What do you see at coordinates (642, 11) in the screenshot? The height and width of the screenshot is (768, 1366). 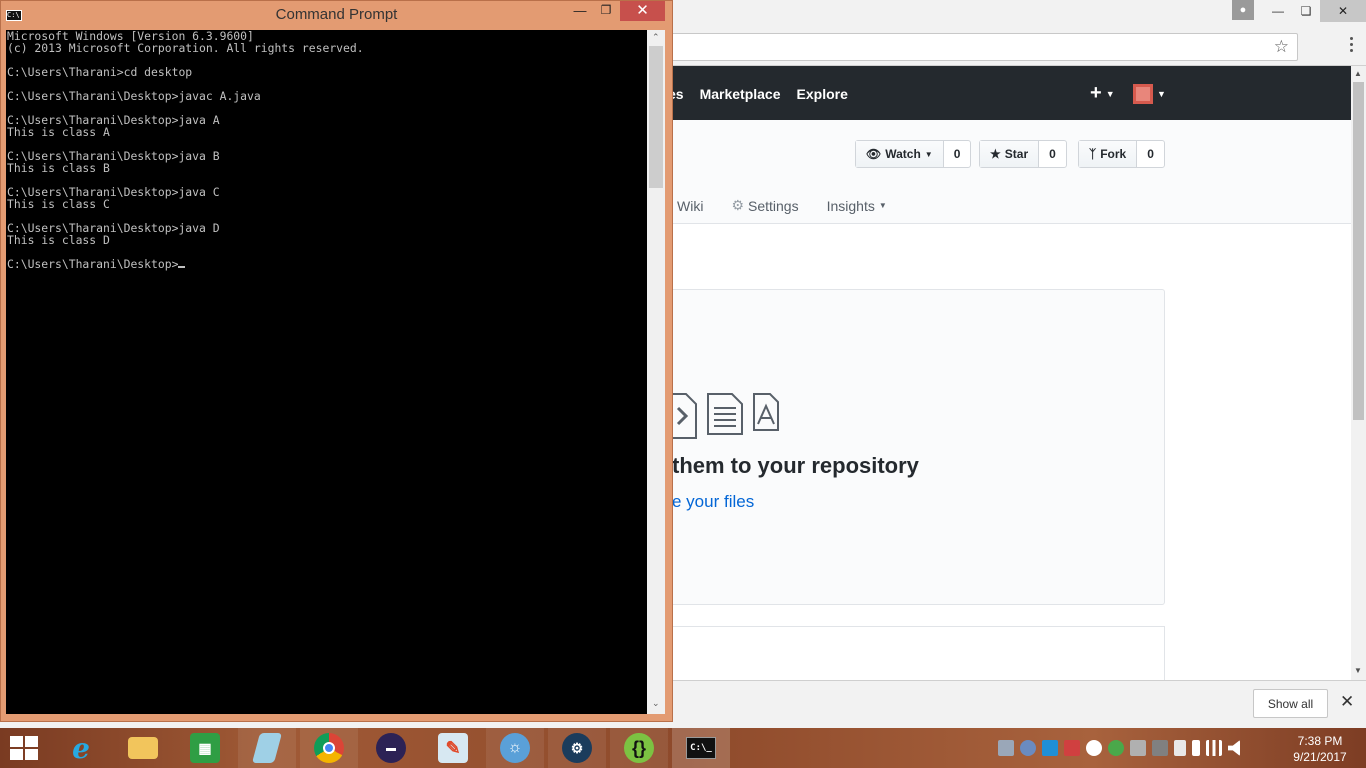 I see `cmd-close-button: ✕` at bounding box center [642, 11].